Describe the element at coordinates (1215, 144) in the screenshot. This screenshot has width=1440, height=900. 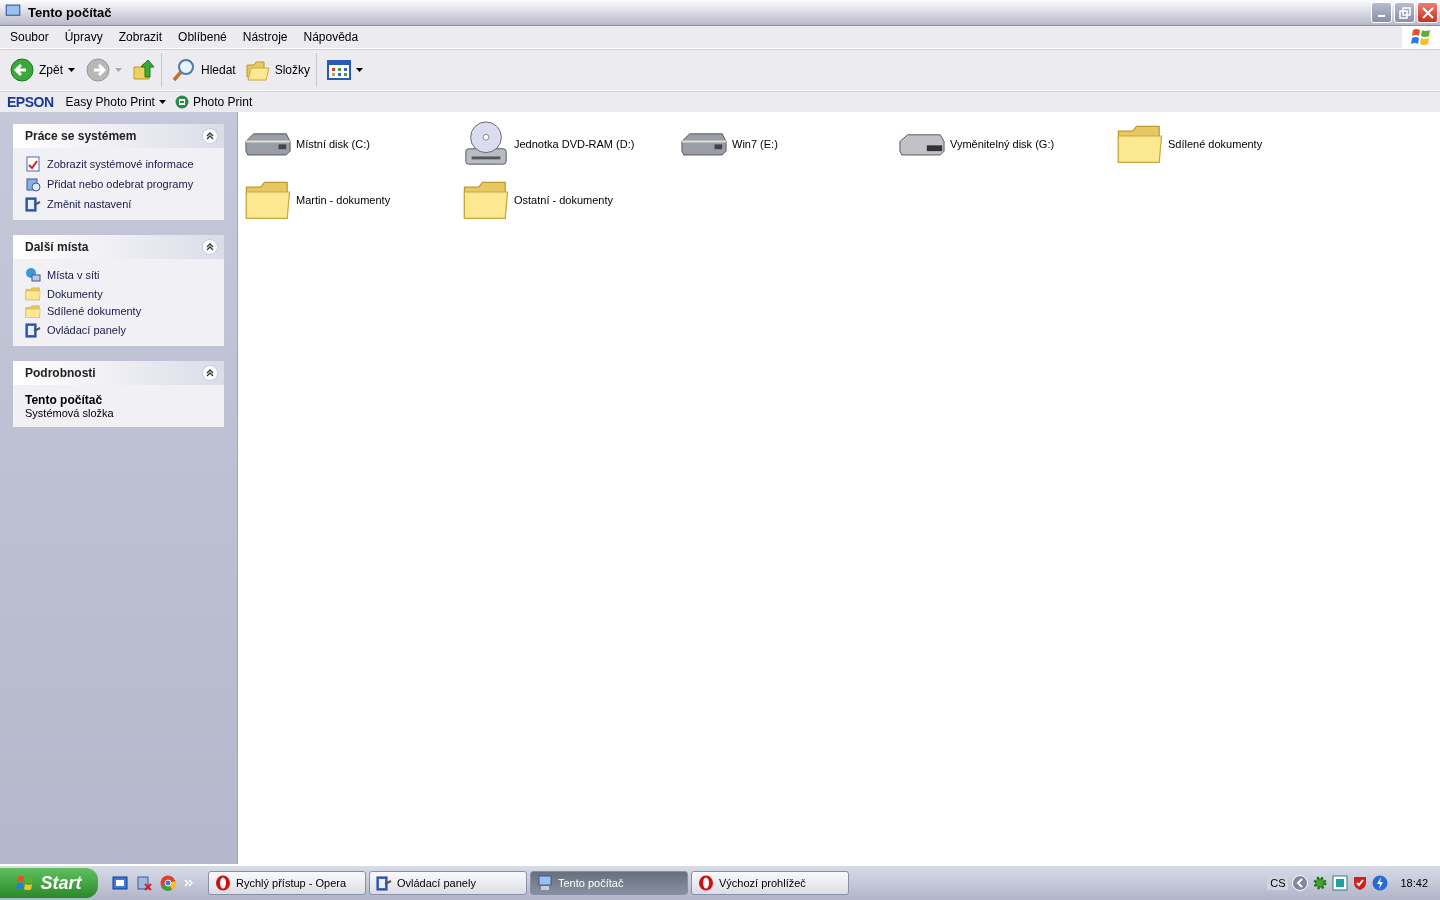
I see `drive-label: Sdílené dokumenty` at that location.